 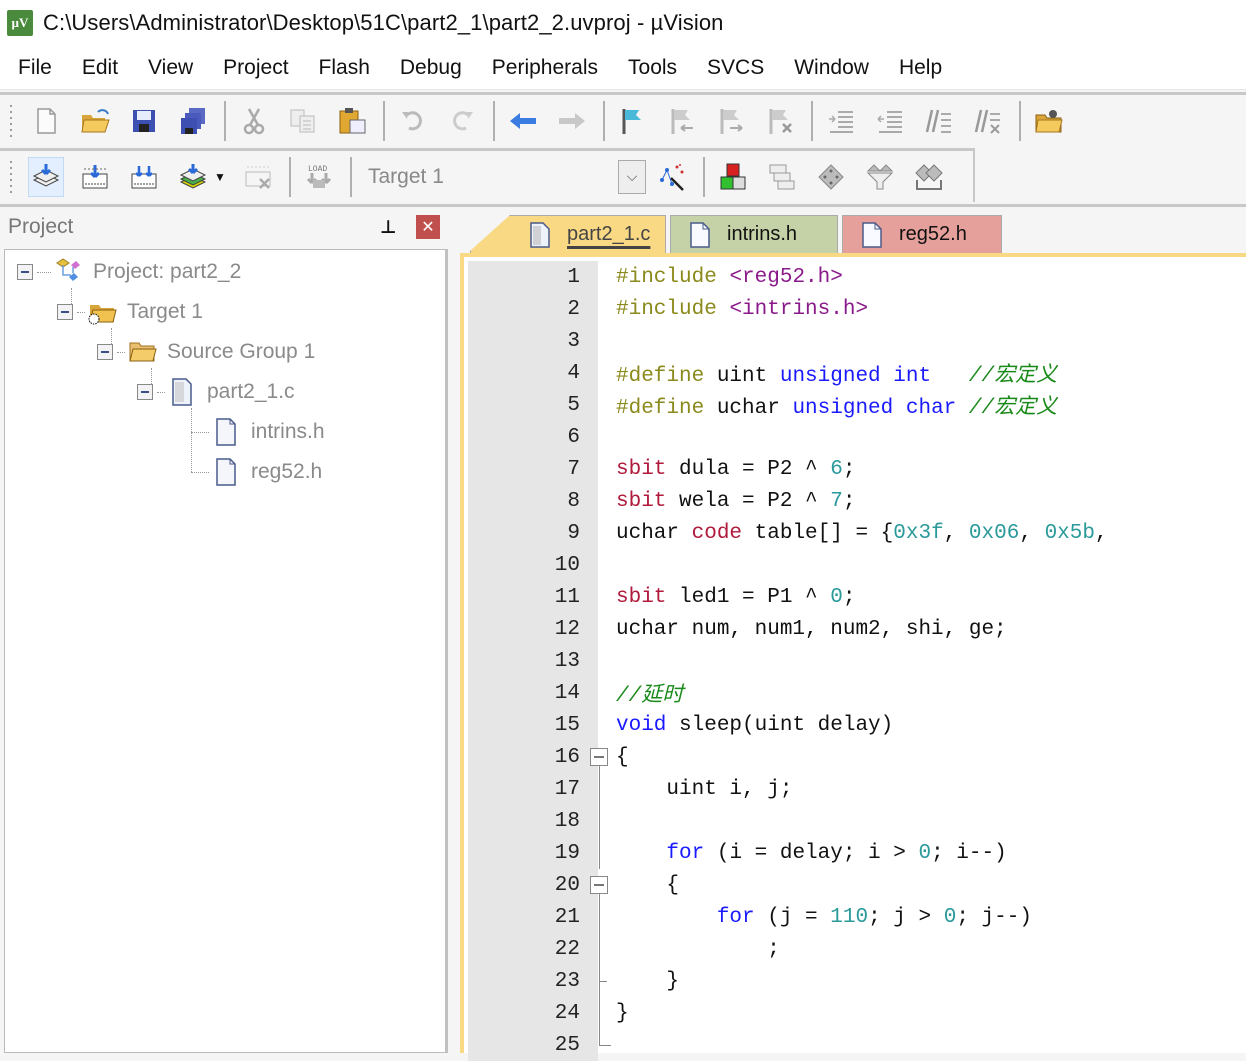 What do you see at coordinates (129, 272) in the screenshot?
I see `tree-item-project: Project: part2_2` at bounding box center [129, 272].